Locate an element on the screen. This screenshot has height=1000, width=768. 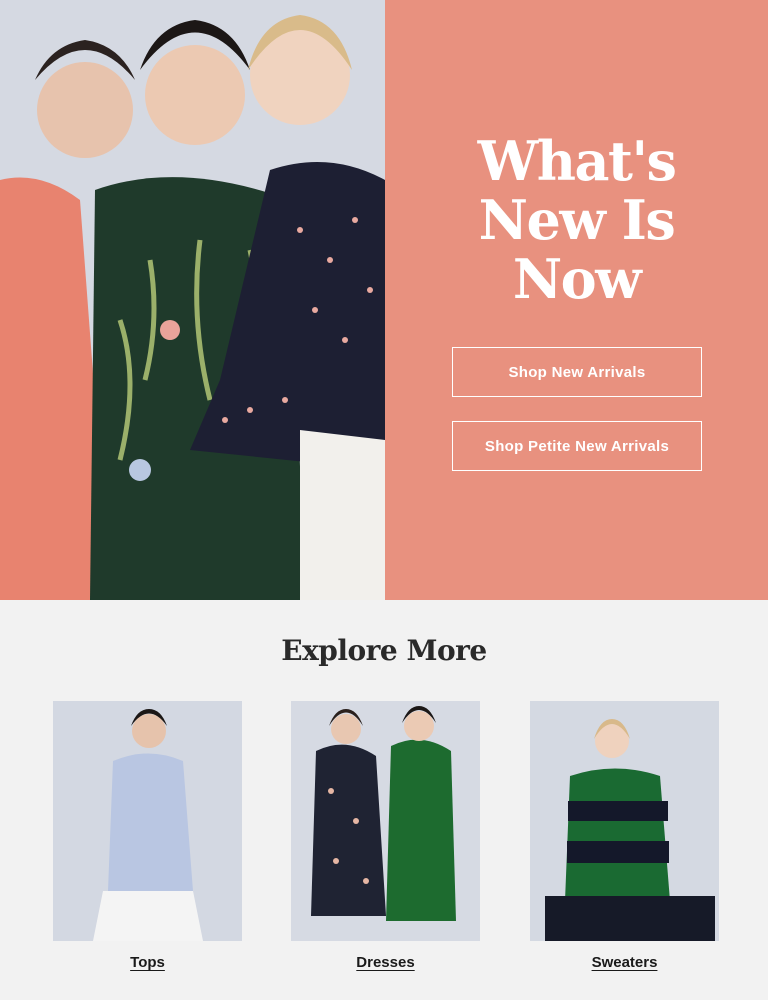
shop-petite-new-arrivals-button: Shop Petite New Arrivals is located at coordinates (577, 446).